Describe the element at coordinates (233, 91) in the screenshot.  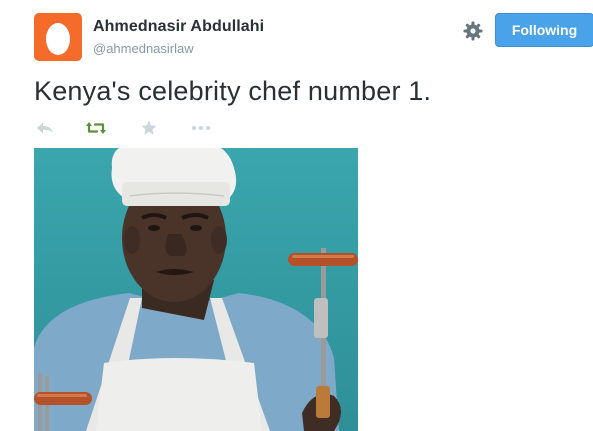
I see `tweet-text: Kenya's celebrity chef number 1.` at that location.